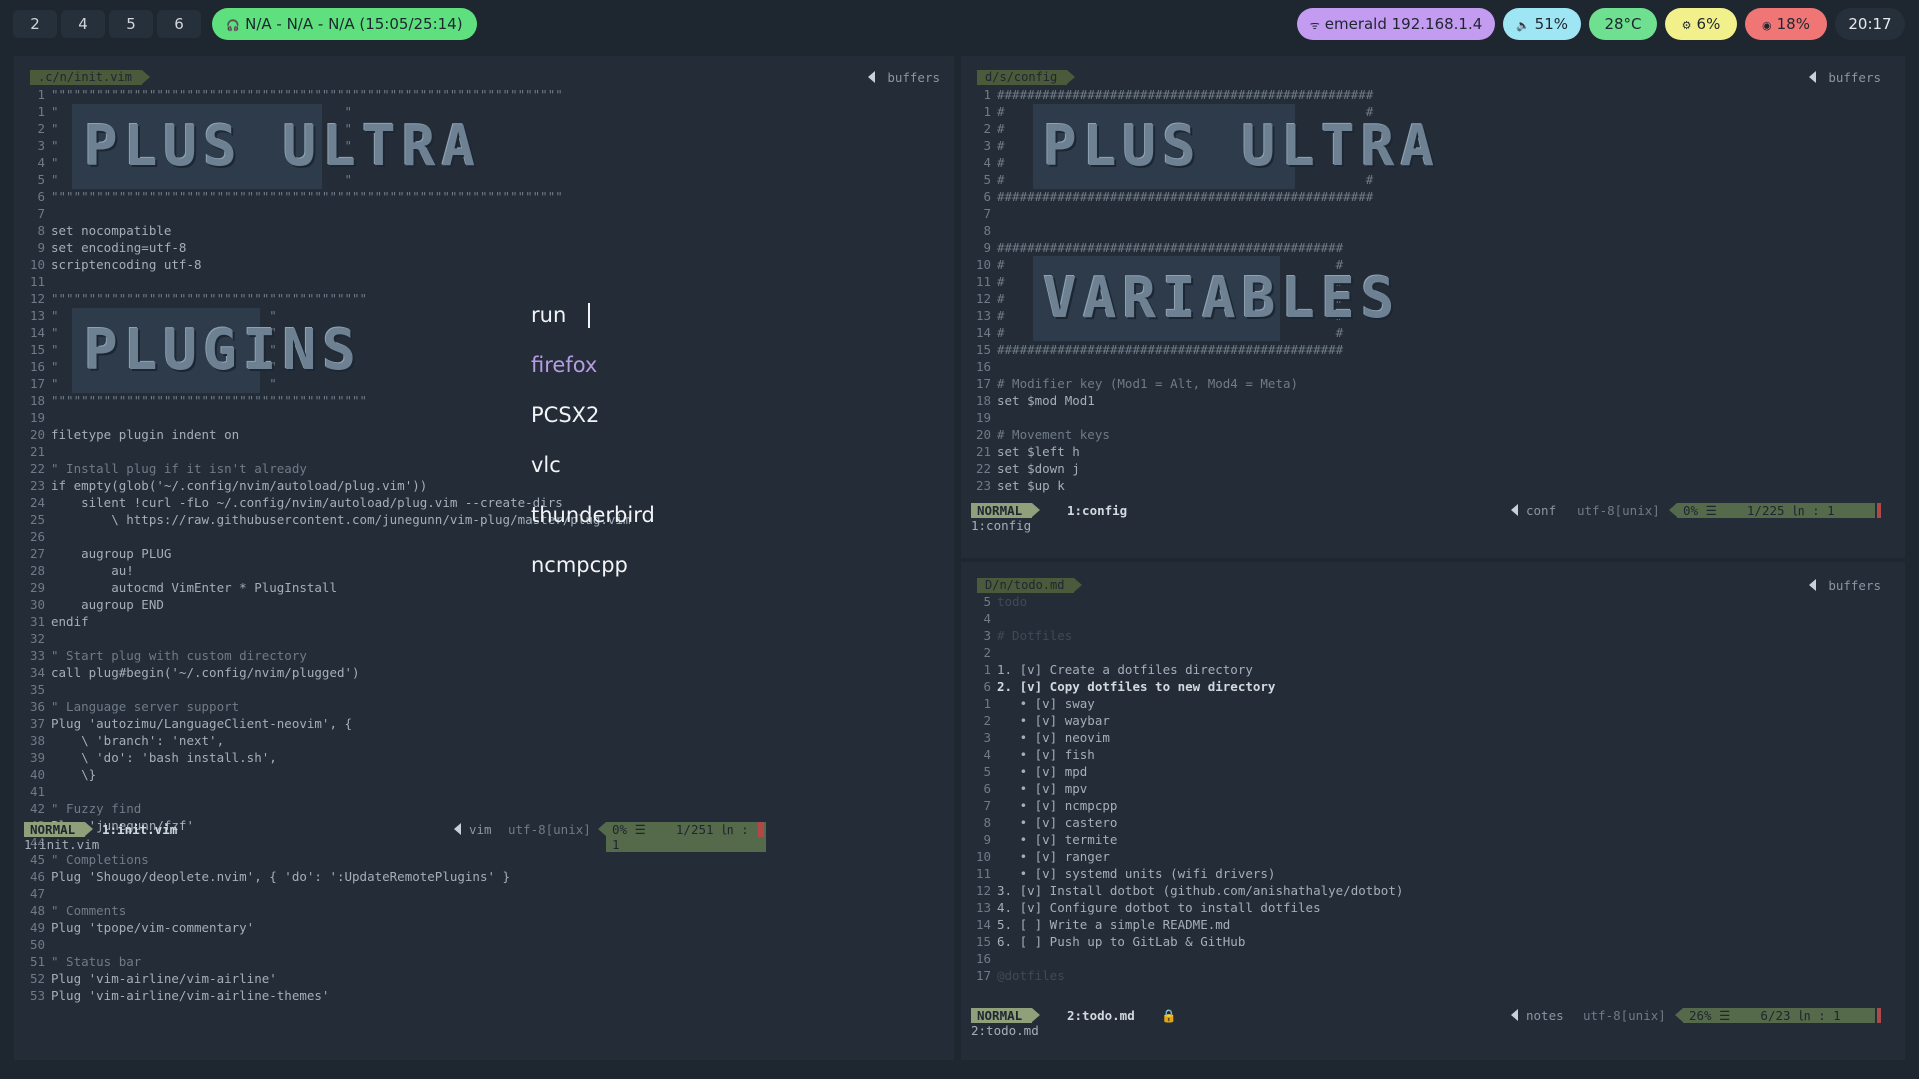 The height and width of the screenshot is (1079, 1919). What do you see at coordinates (1396, 24) in the screenshot?
I see `network-module: ᯤ emerald 192.168.1.4` at bounding box center [1396, 24].